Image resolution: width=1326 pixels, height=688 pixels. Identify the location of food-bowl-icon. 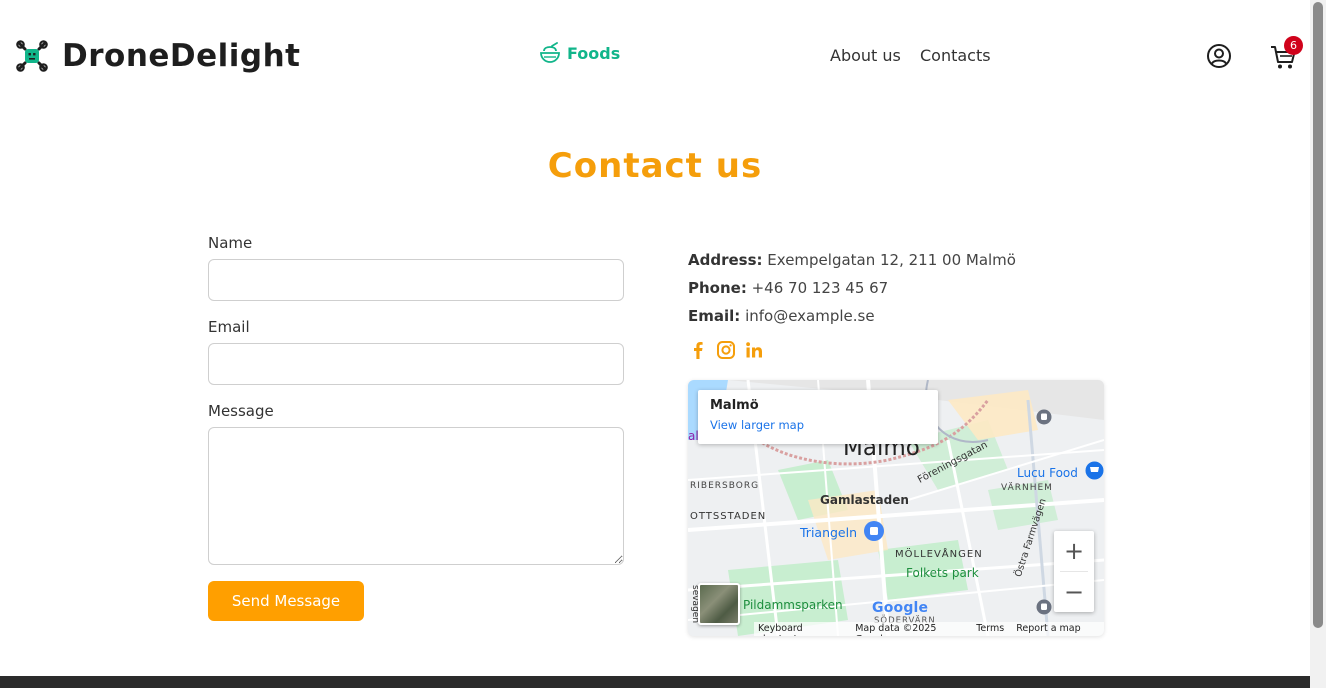
(550, 52).